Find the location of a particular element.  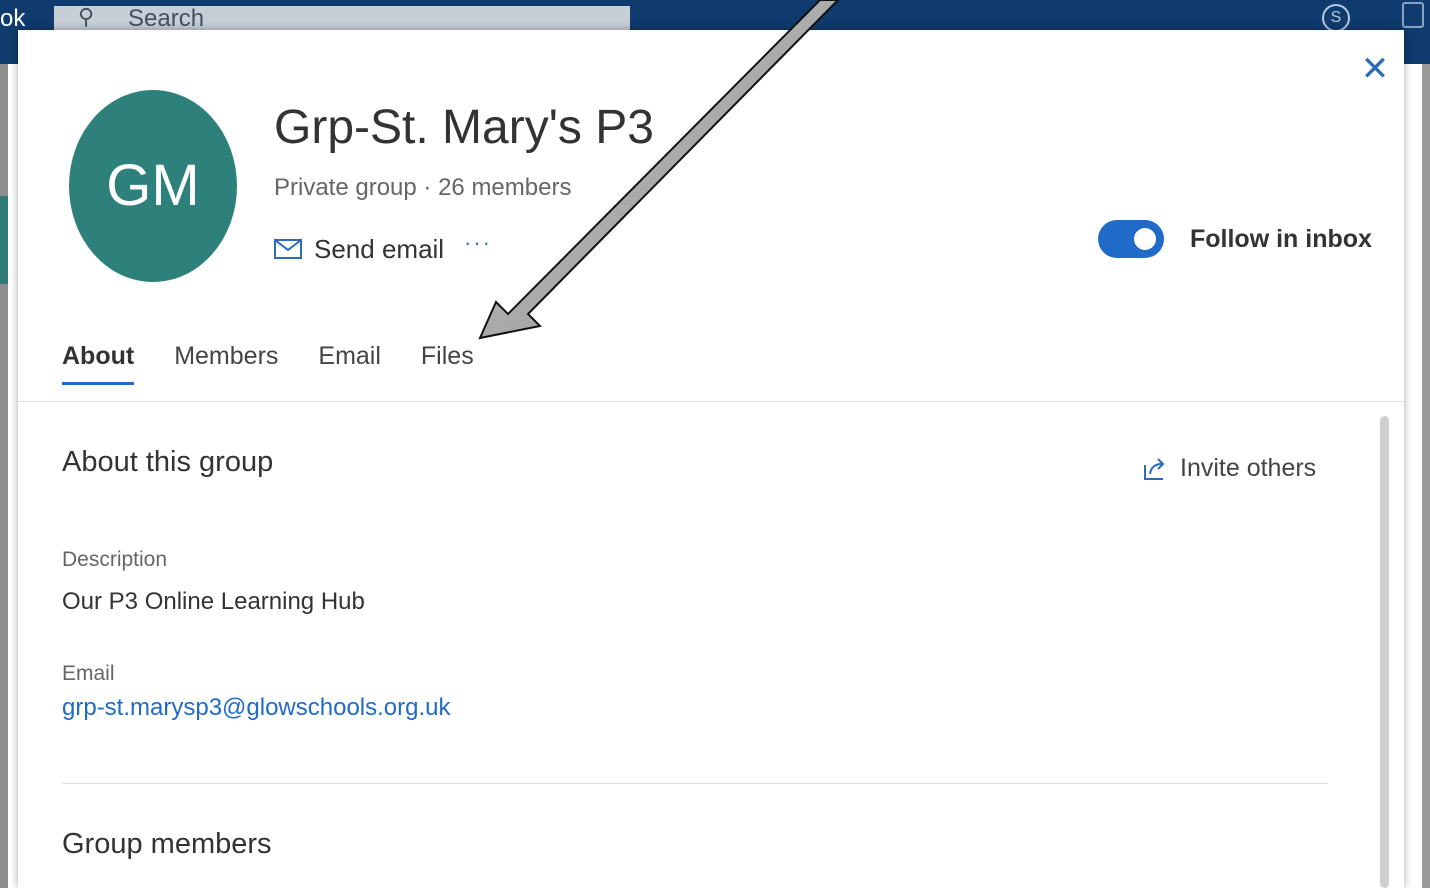

close-icon: ✕ is located at coordinates (1375, 70).